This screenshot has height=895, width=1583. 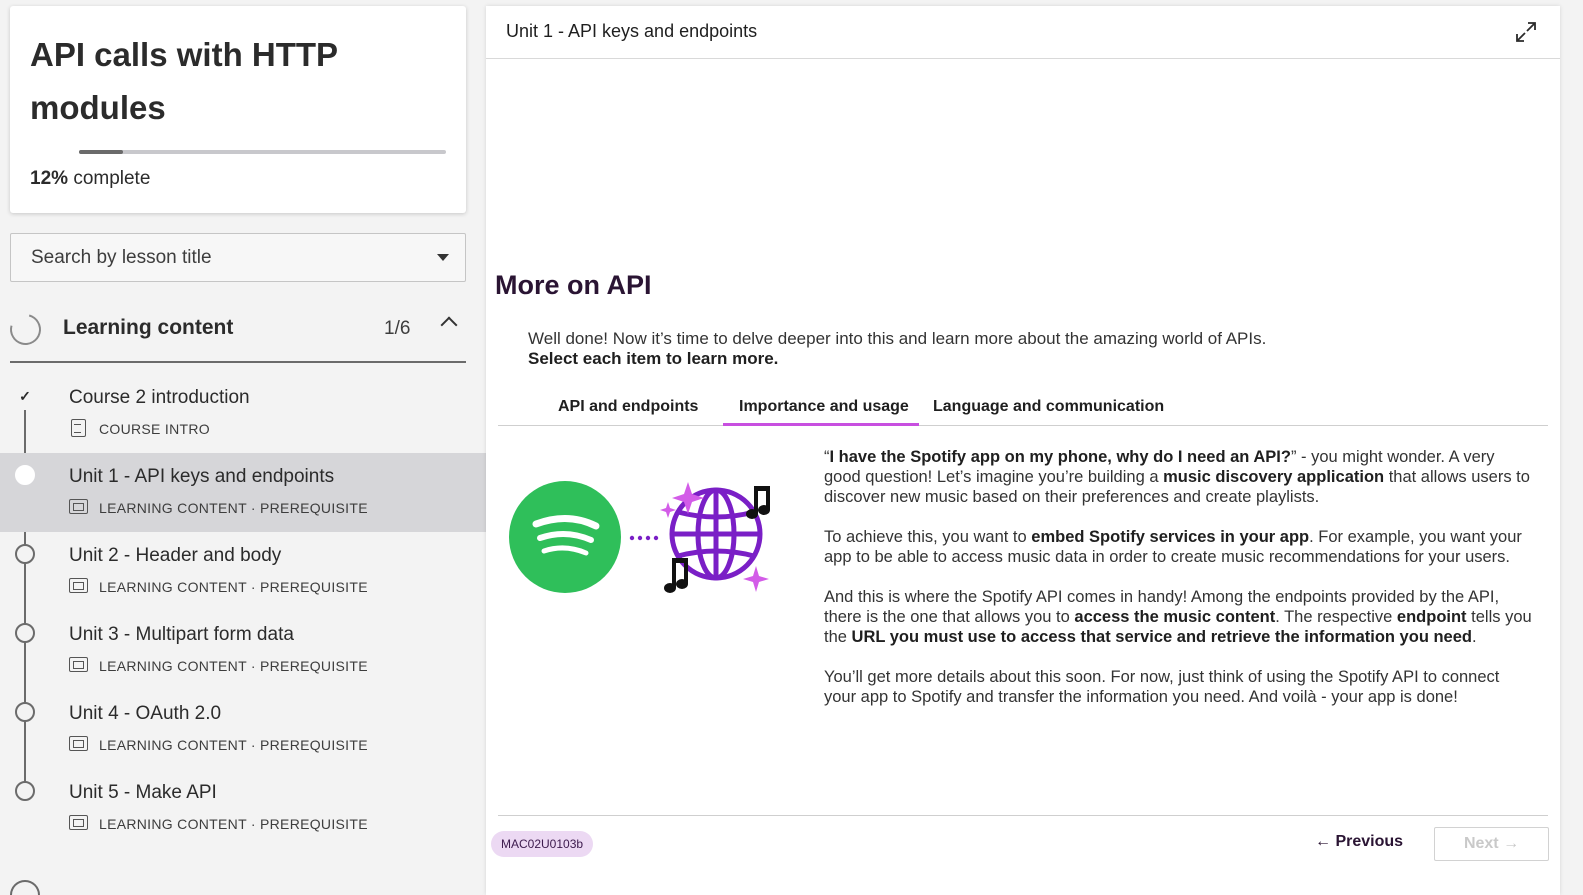 I want to click on tab-language-and-communication: Language and communication, so click(x=1048, y=407).